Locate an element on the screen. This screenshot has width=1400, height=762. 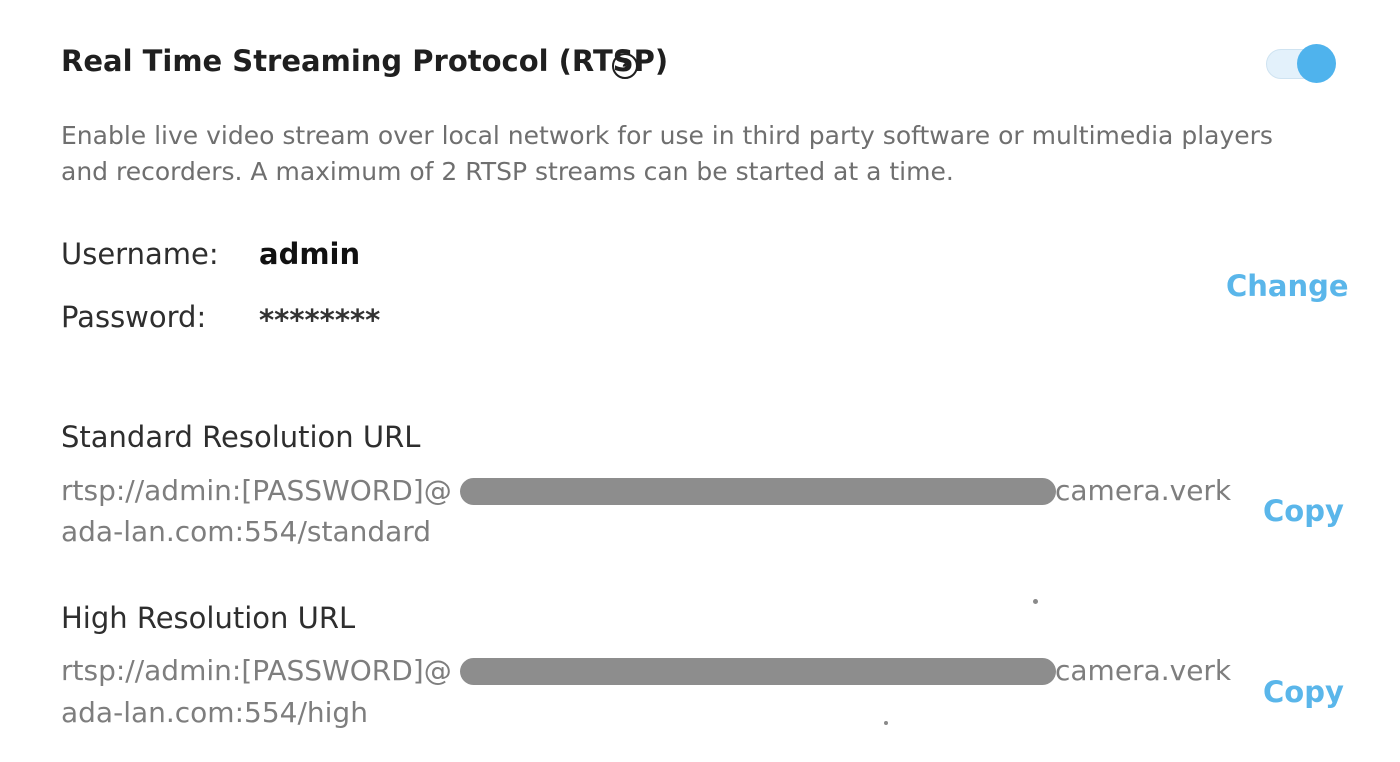
standard-url-suffix: camera.verk is located at coordinates (1143, 490).